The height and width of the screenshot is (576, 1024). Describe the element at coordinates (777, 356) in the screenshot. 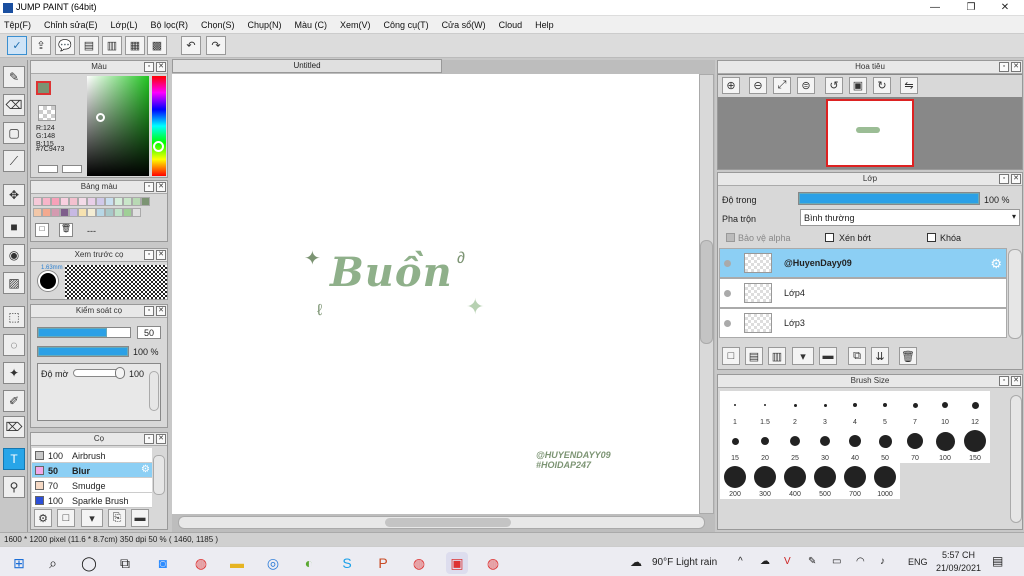

I see `new-text-layer-icon: ▥` at that location.